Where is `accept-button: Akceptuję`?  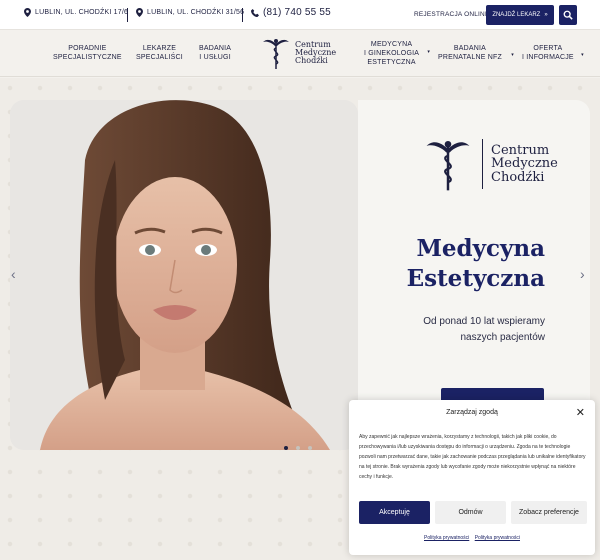 accept-button: Akceptuję is located at coordinates (394, 512).